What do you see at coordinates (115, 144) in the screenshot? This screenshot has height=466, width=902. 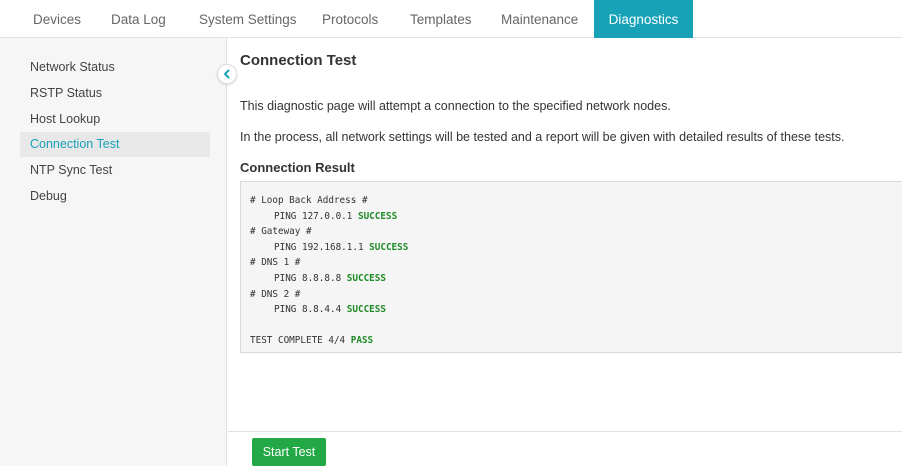 I see `sidebar-item-connection-test: Connection Test` at bounding box center [115, 144].